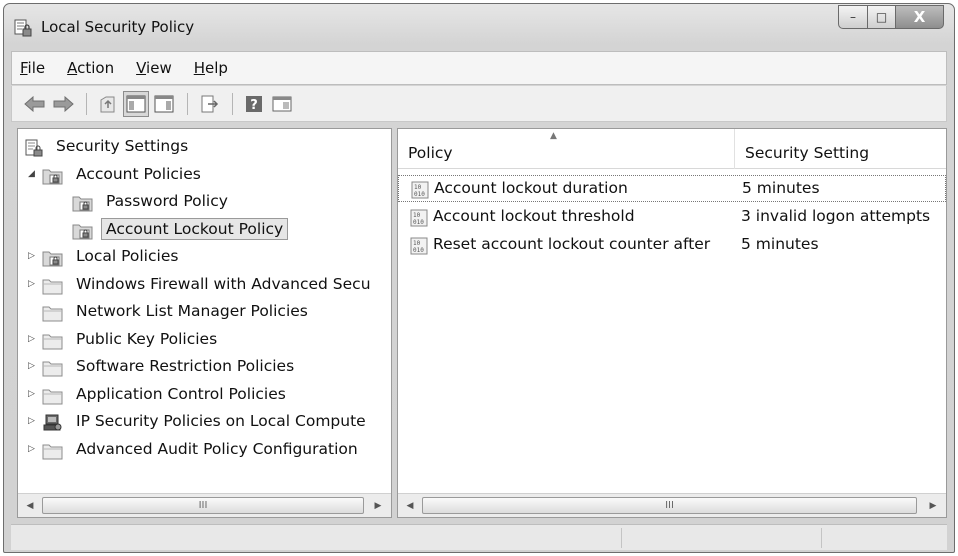 Image resolution: width=958 pixels, height=556 pixels. Describe the element at coordinates (282, 104) in the screenshot. I see `properties-button` at that location.